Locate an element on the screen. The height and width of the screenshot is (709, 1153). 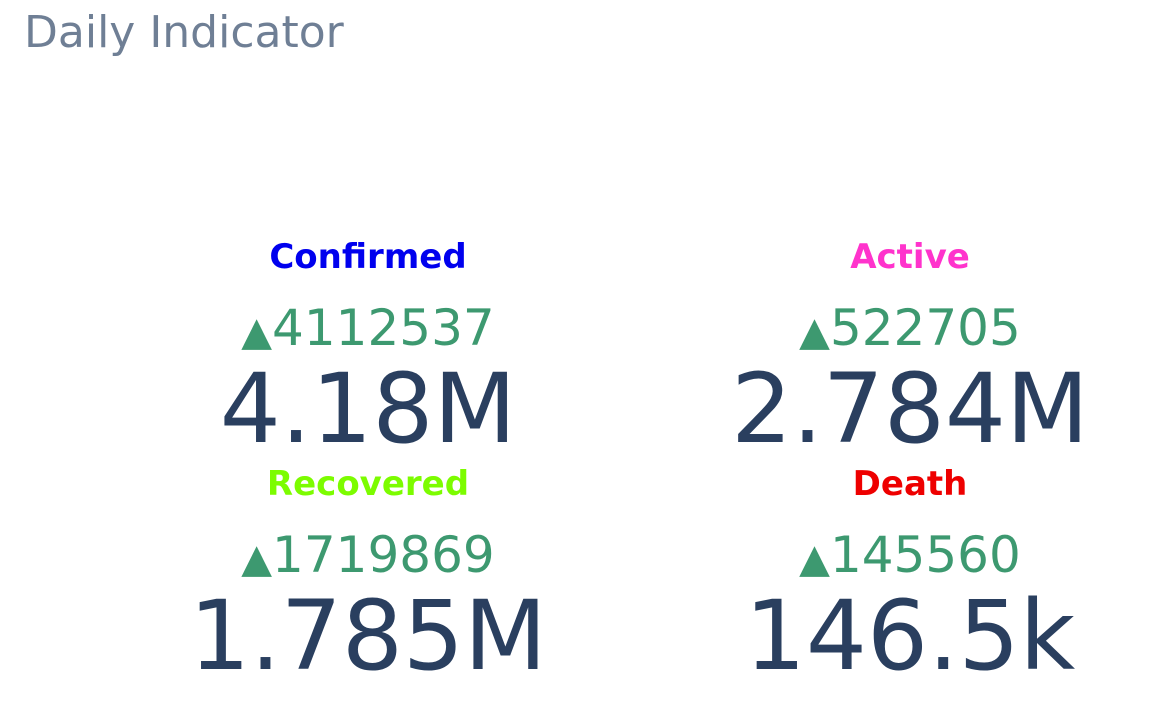
indicator-delta: ▲4112537 is located at coordinates (368, 330).